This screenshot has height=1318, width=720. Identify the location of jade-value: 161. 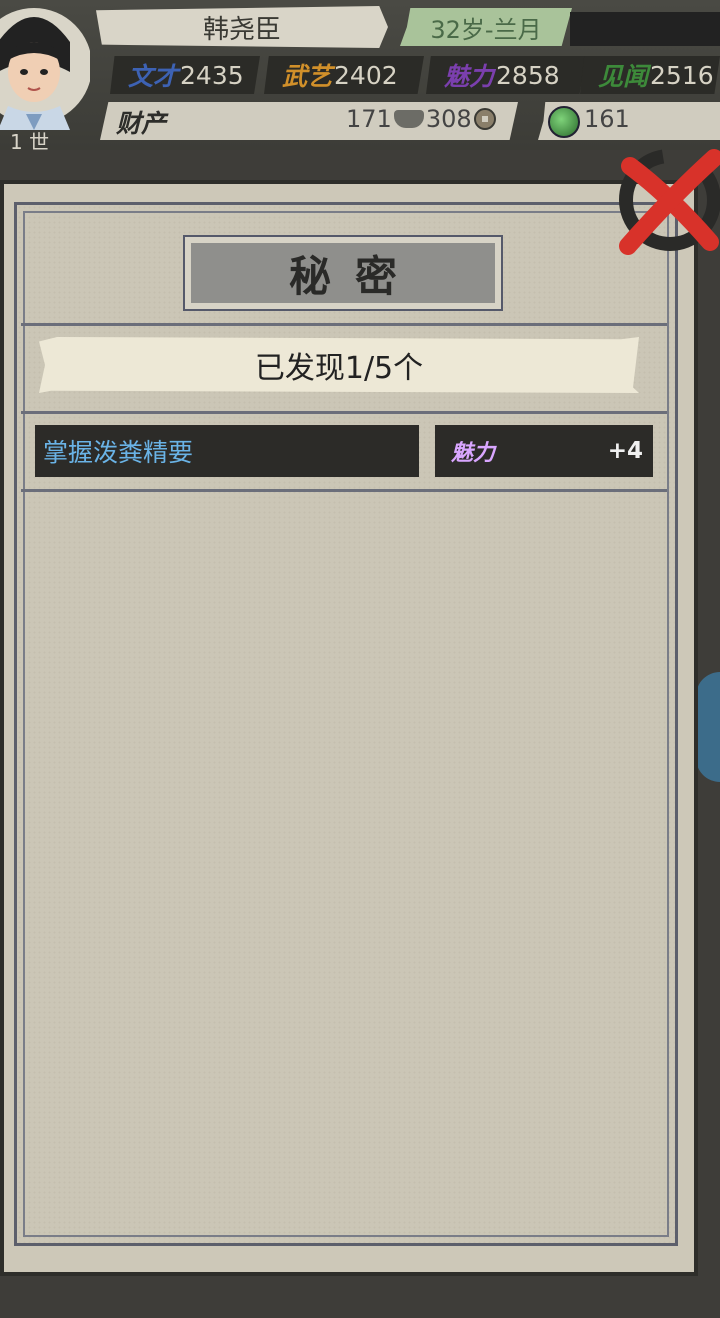
(607, 119).